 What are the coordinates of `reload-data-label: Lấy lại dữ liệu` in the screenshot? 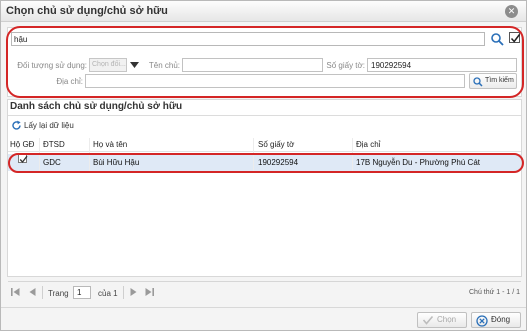 It's located at (49, 125).